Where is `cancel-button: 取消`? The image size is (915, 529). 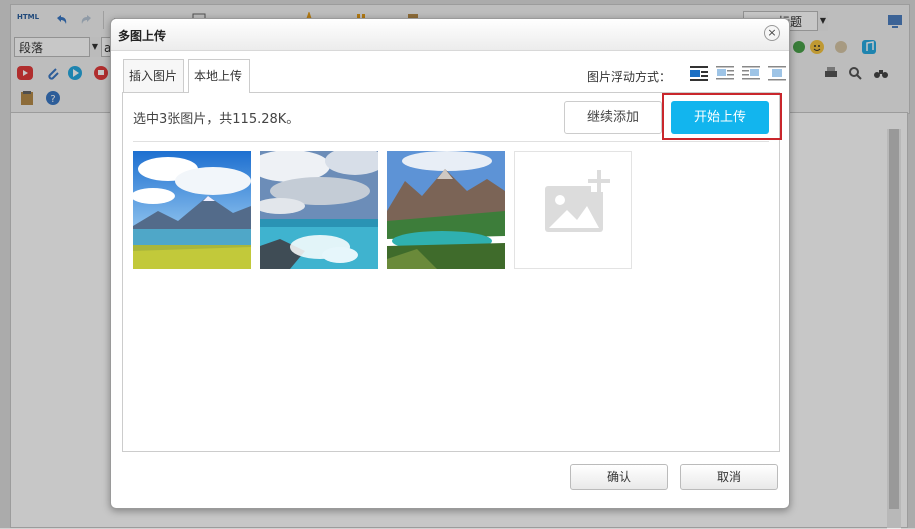 cancel-button: 取消 is located at coordinates (729, 477).